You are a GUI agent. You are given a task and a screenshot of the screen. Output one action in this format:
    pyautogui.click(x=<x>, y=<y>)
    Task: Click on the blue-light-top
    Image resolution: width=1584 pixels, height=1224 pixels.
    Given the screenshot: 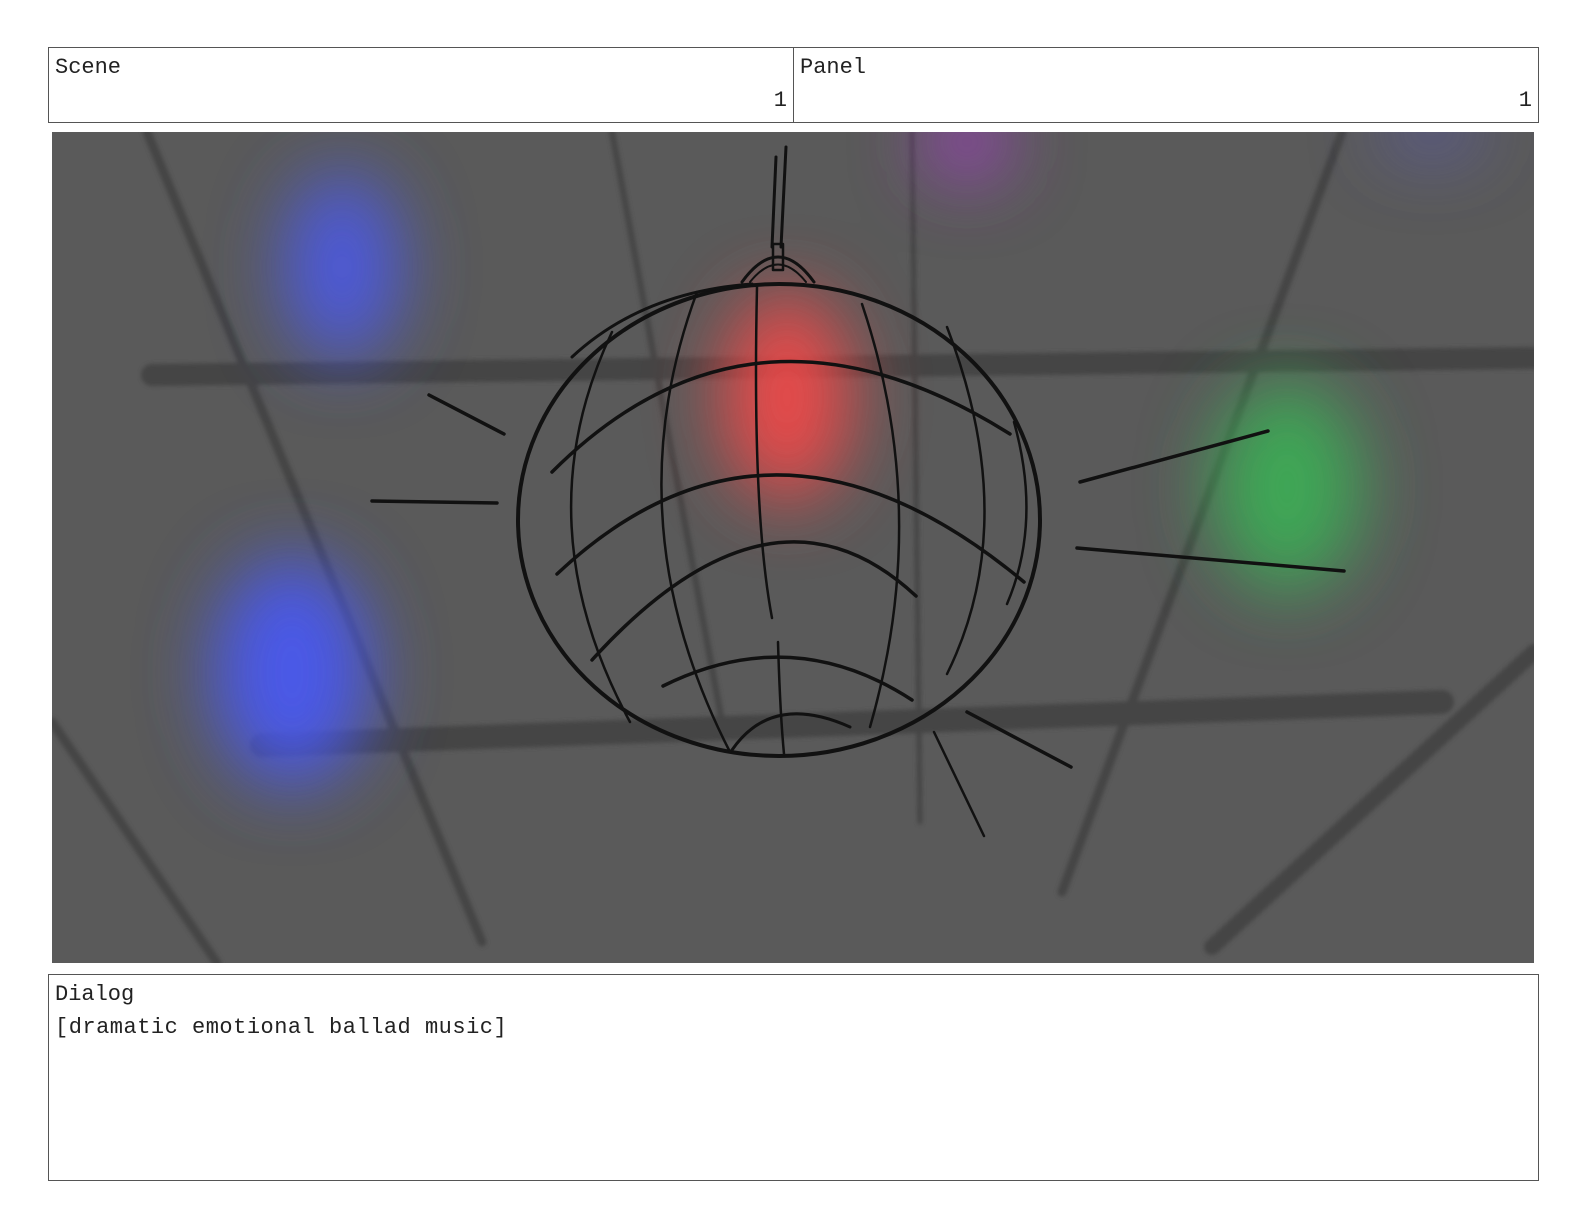 What is the action you would take?
    pyautogui.click(x=342, y=267)
    